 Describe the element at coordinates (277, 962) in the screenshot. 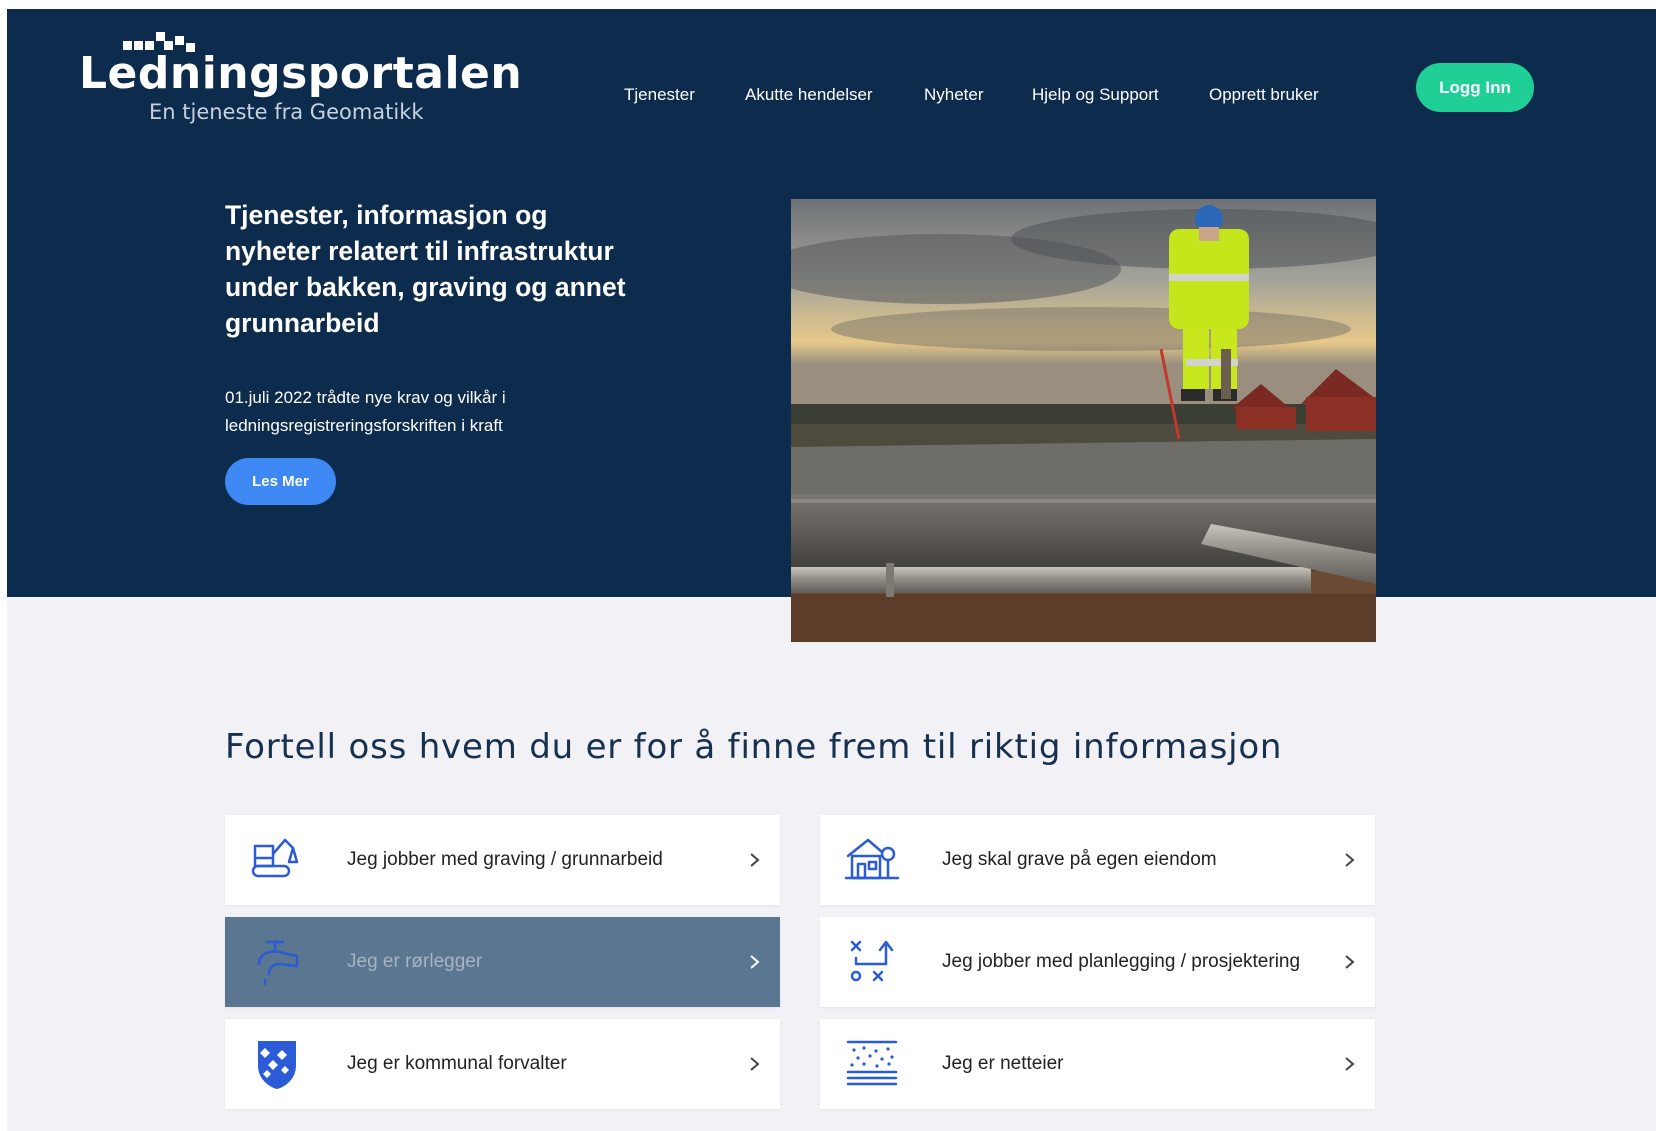

I see `faucet-icon` at that location.